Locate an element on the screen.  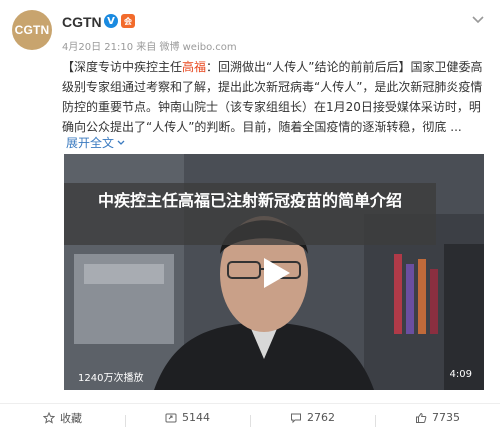
expand-full-text-link: 展开全文 is located at coordinates (96, 142).